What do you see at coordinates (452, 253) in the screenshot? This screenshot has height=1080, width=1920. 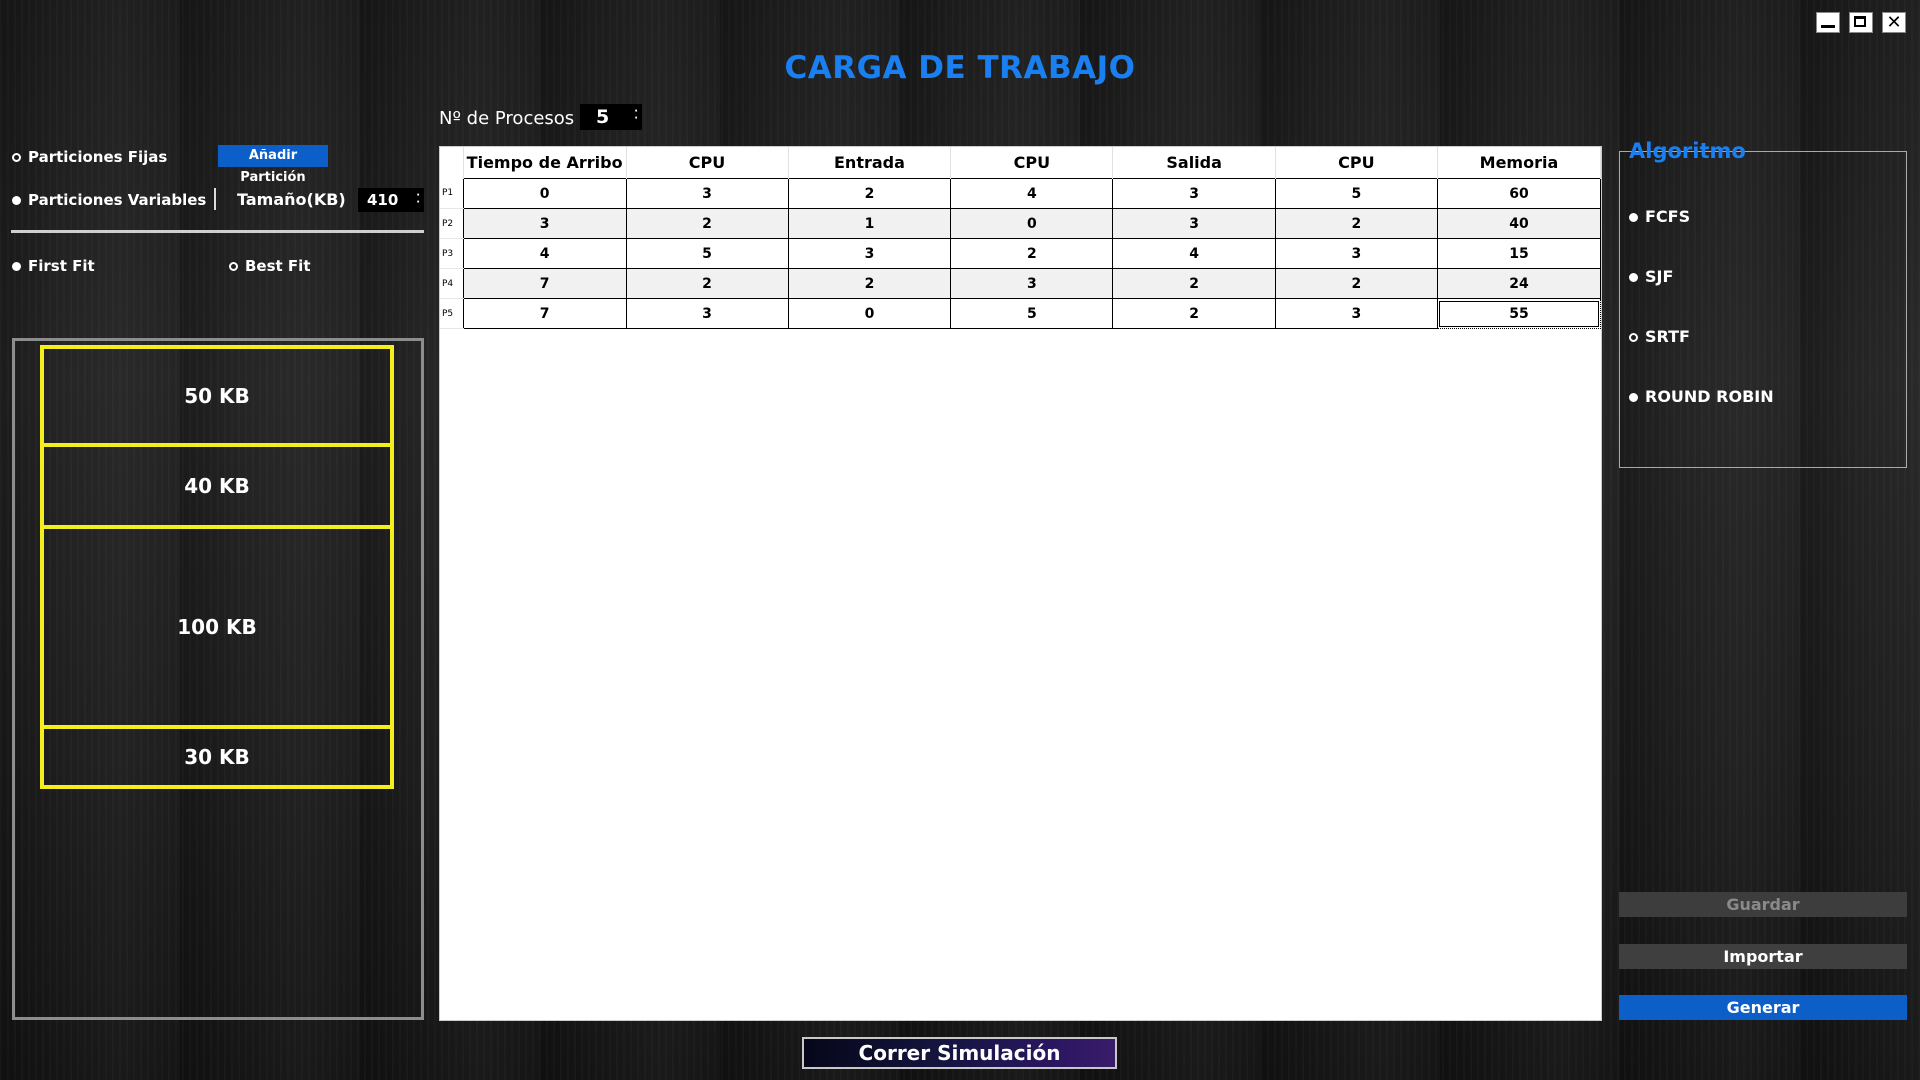 I see `row-header: P3` at bounding box center [452, 253].